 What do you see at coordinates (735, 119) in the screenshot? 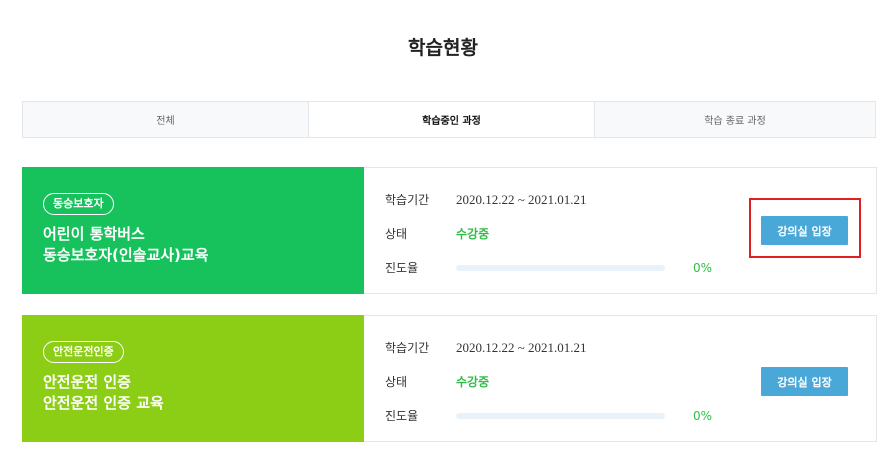
I see `tab-completed: 학습 종료 과정` at bounding box center [735, 119].